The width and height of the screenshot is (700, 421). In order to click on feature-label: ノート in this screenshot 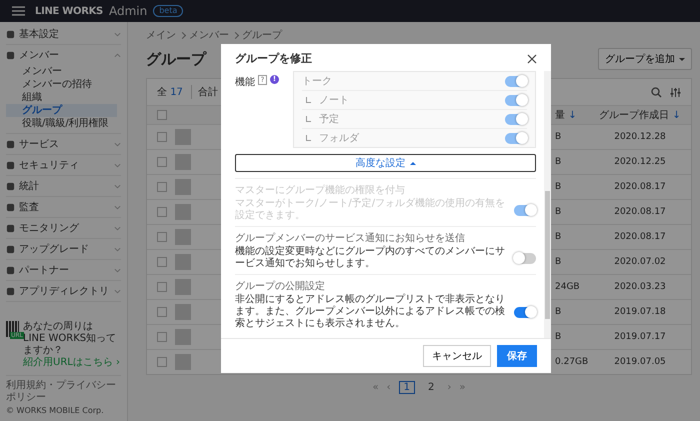, I will do `click(334, 100)`.